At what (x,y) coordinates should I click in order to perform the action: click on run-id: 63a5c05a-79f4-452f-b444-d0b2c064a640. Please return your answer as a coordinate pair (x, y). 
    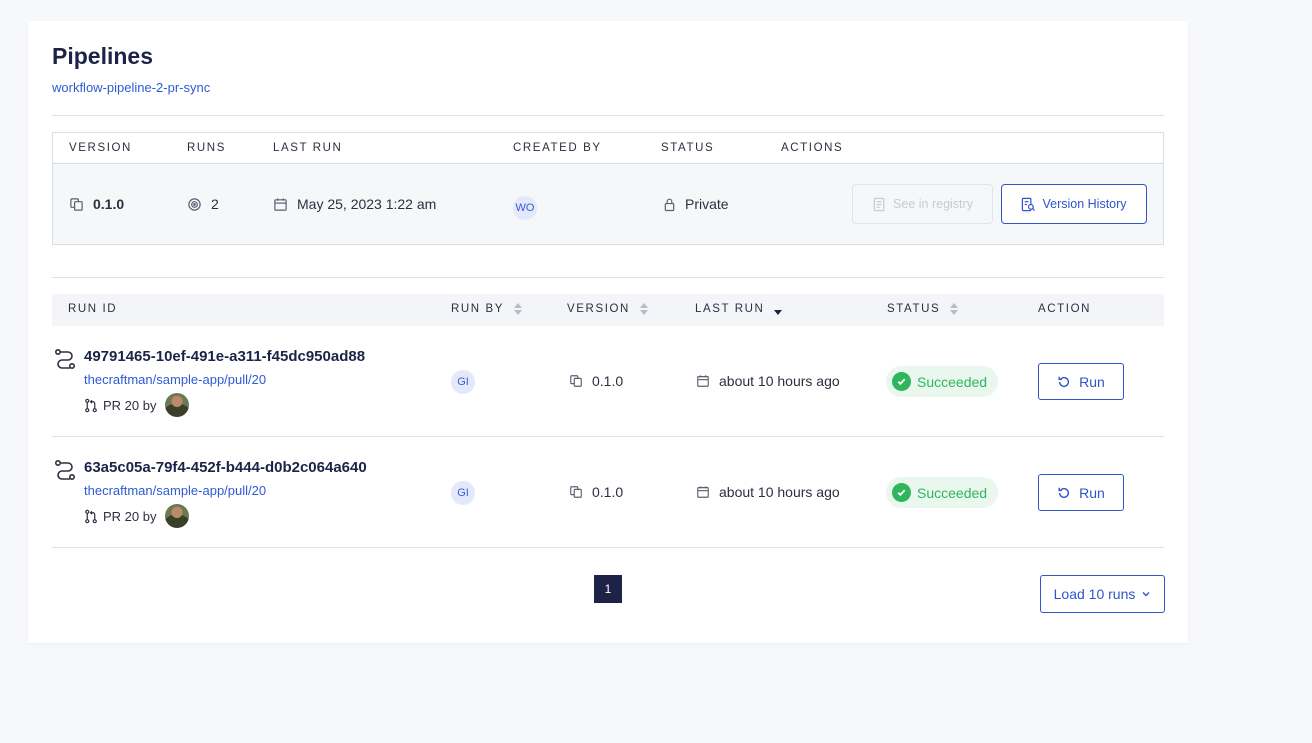
    Looking at the image, I should click on (225, 467).